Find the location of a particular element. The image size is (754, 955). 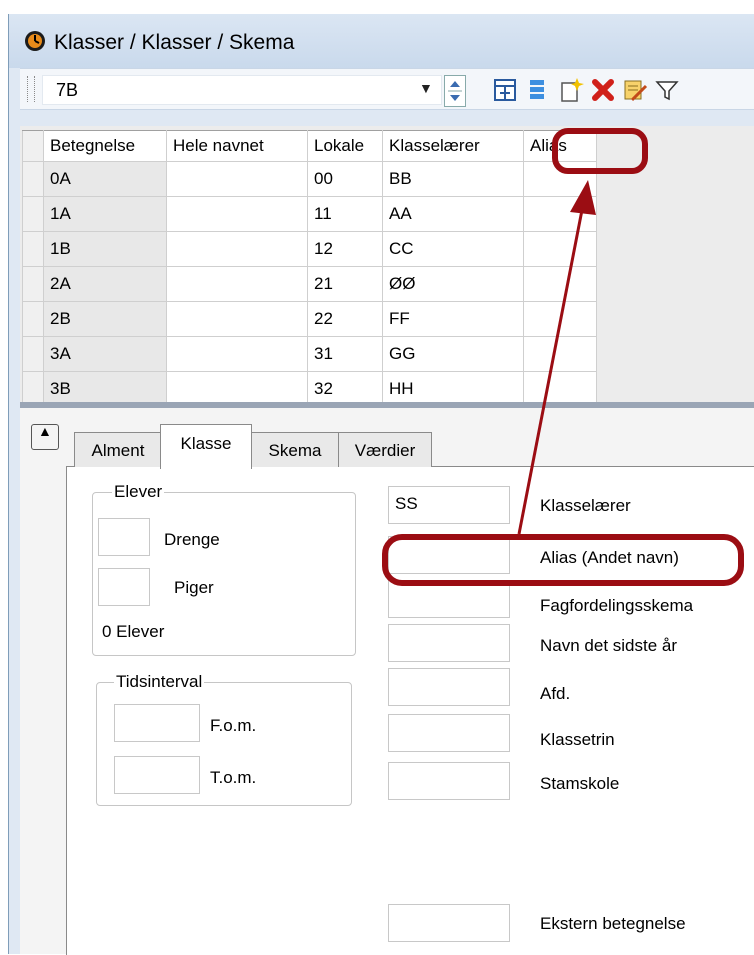

tab-klasse: Klasse is located at coordinates (206, 446).